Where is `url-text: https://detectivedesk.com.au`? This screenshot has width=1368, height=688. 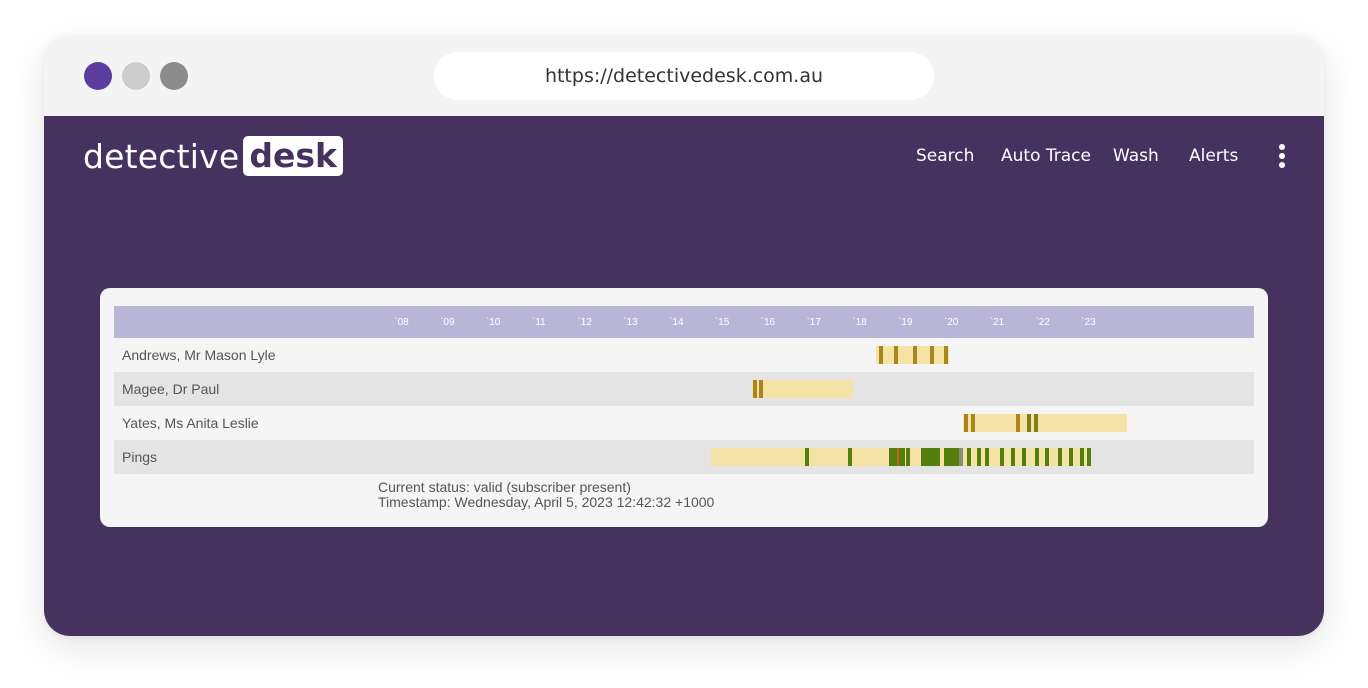
url-text: https://detectivedesk.com.au is located at coordinates (684, 76).